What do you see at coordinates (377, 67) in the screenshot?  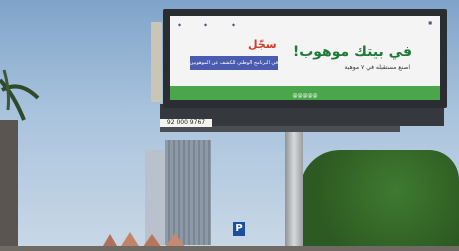 I see `ad-subheadline: اصنع مستقبله في ٧ موهبة` at bounding box center [377, 67].